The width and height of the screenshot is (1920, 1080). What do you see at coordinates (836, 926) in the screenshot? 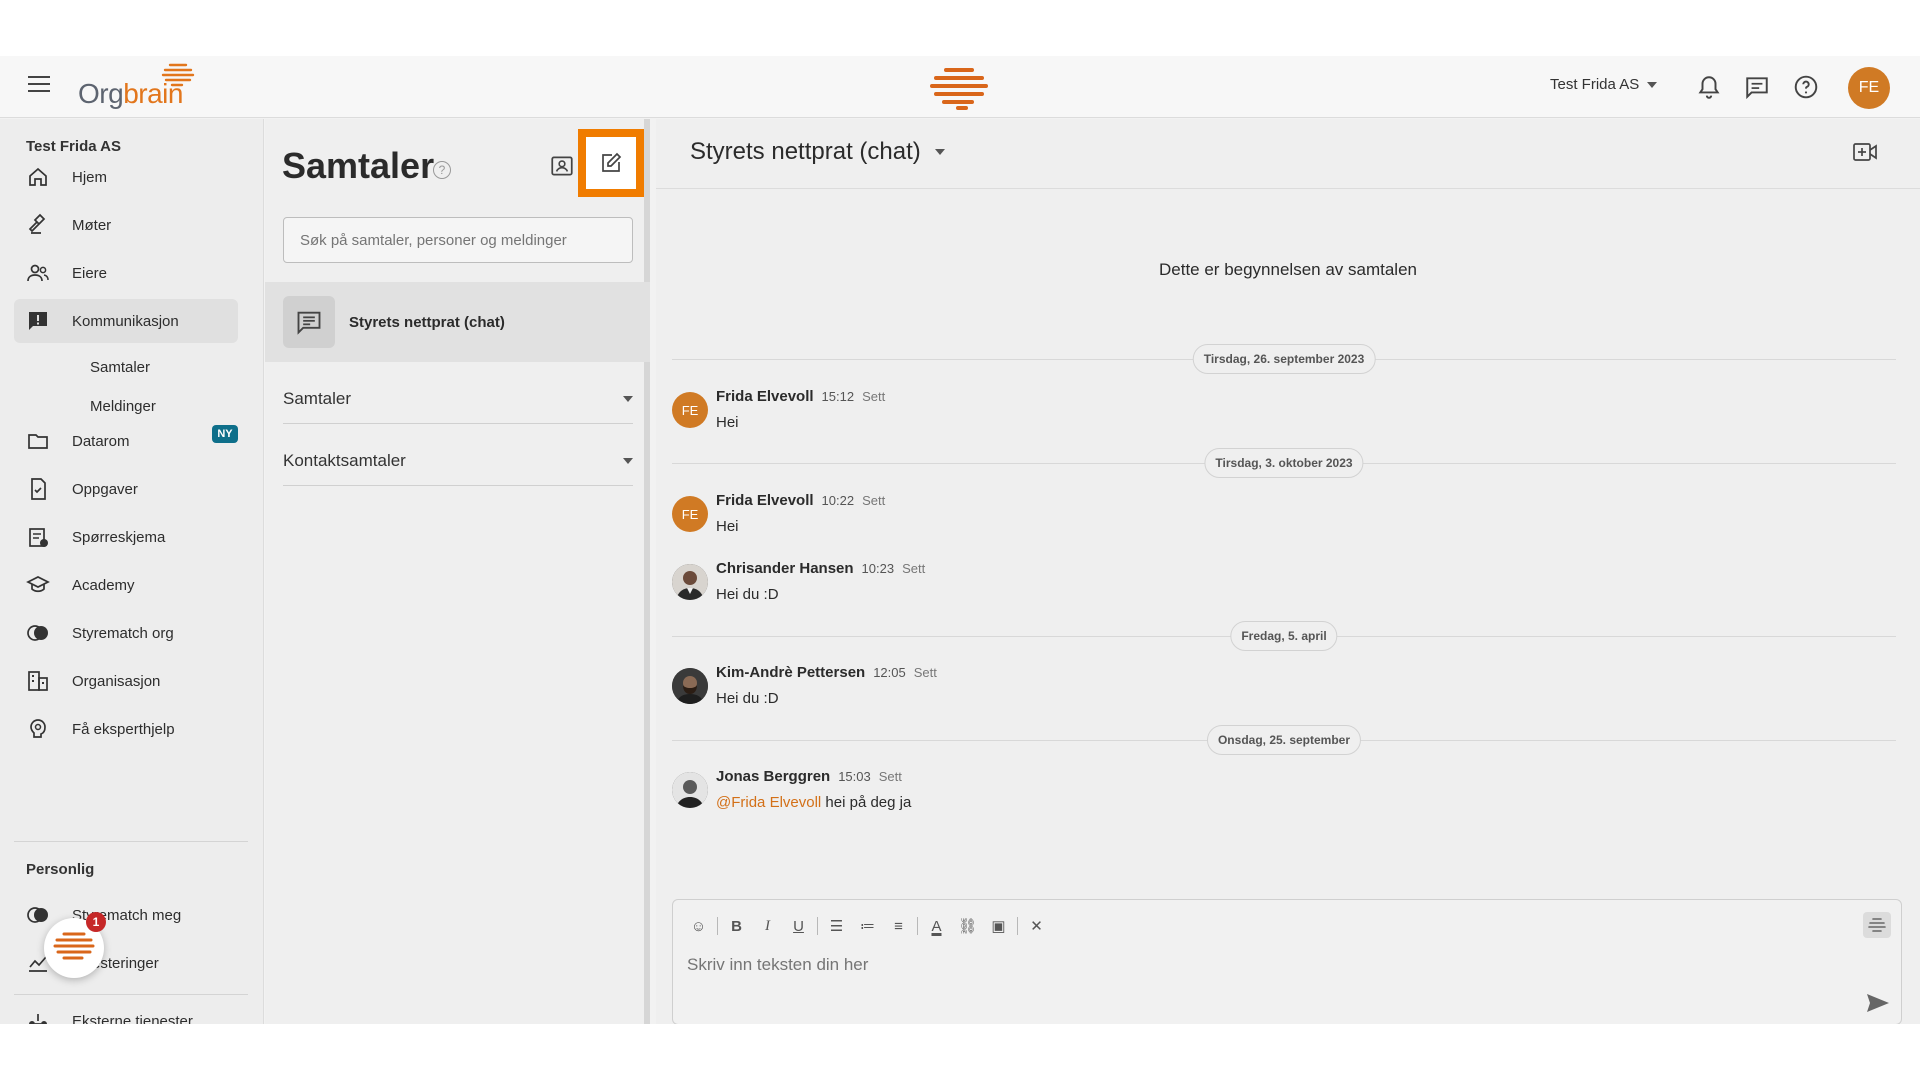
I see `indent-icon: ☰` at bounding box center [836, 926].